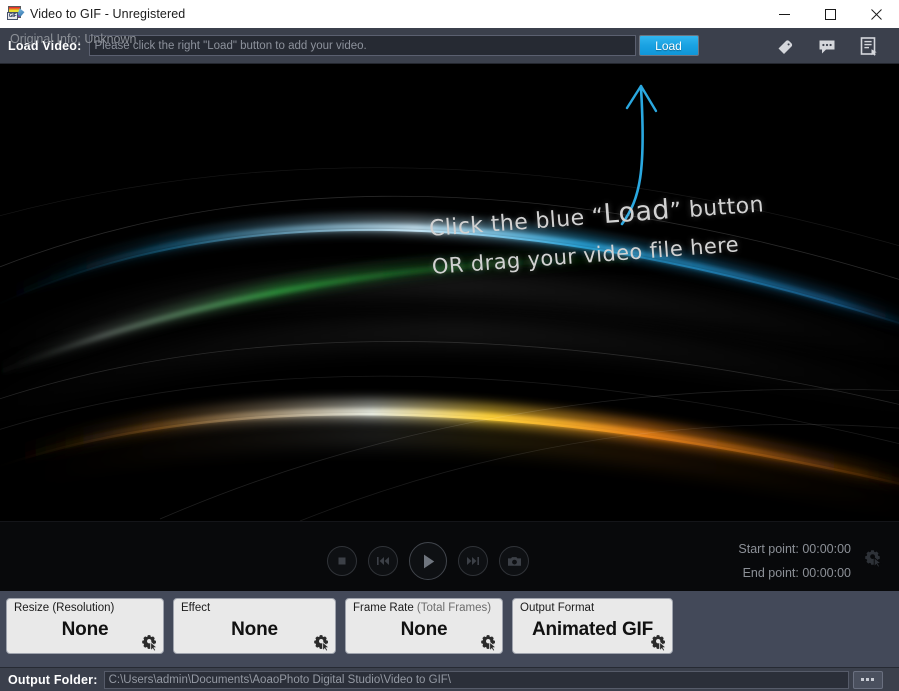 The height and width of the screenshot is (691, 899). I want to click on maximize-icon, so click(830, 14).